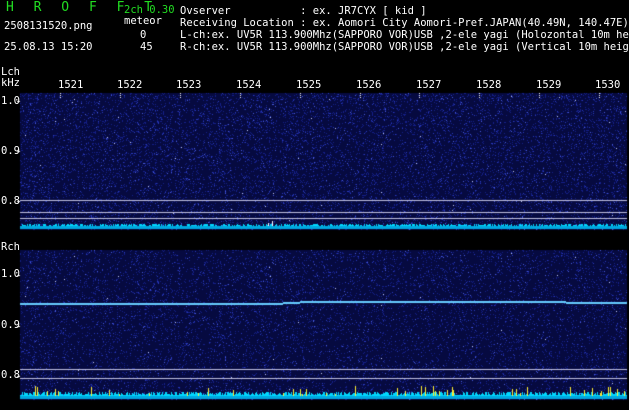 The image size is (629, 410). What do you see at coordinates (71, 85) in the screenshot?
I see `time-tick-1521: 1521` at bounding box center [71, 85].